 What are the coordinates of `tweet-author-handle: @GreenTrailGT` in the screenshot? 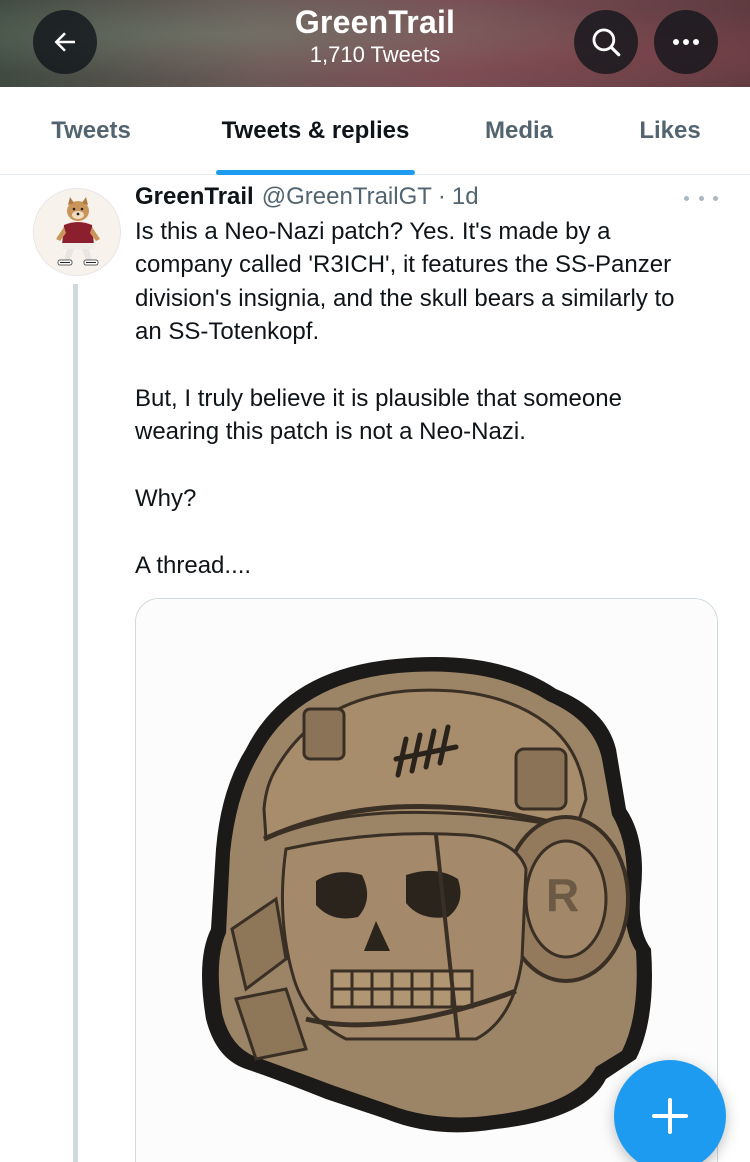 It's located at (347, 197).